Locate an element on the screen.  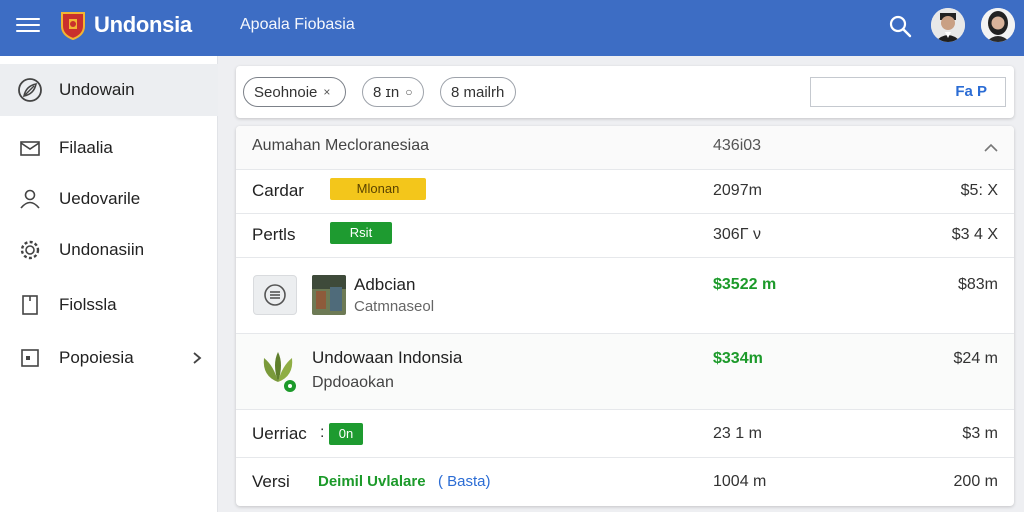
chip-label: 8 ɪn is located at coordinates (386, 92).